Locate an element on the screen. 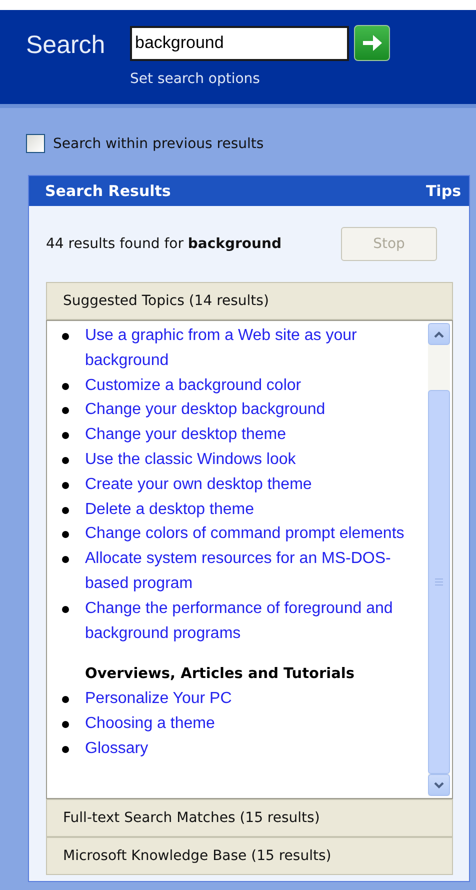 The height and width of the screenshot is (890, 476). topic-link: Use the classic Windows look is located at coordinates (190, 460).